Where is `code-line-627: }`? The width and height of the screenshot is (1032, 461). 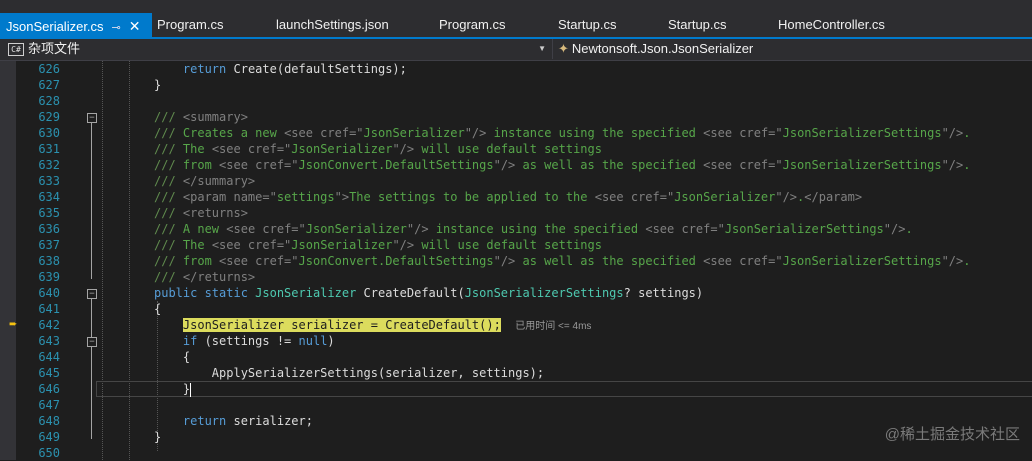 code-line-627: } is located at coordinates (589, 85).